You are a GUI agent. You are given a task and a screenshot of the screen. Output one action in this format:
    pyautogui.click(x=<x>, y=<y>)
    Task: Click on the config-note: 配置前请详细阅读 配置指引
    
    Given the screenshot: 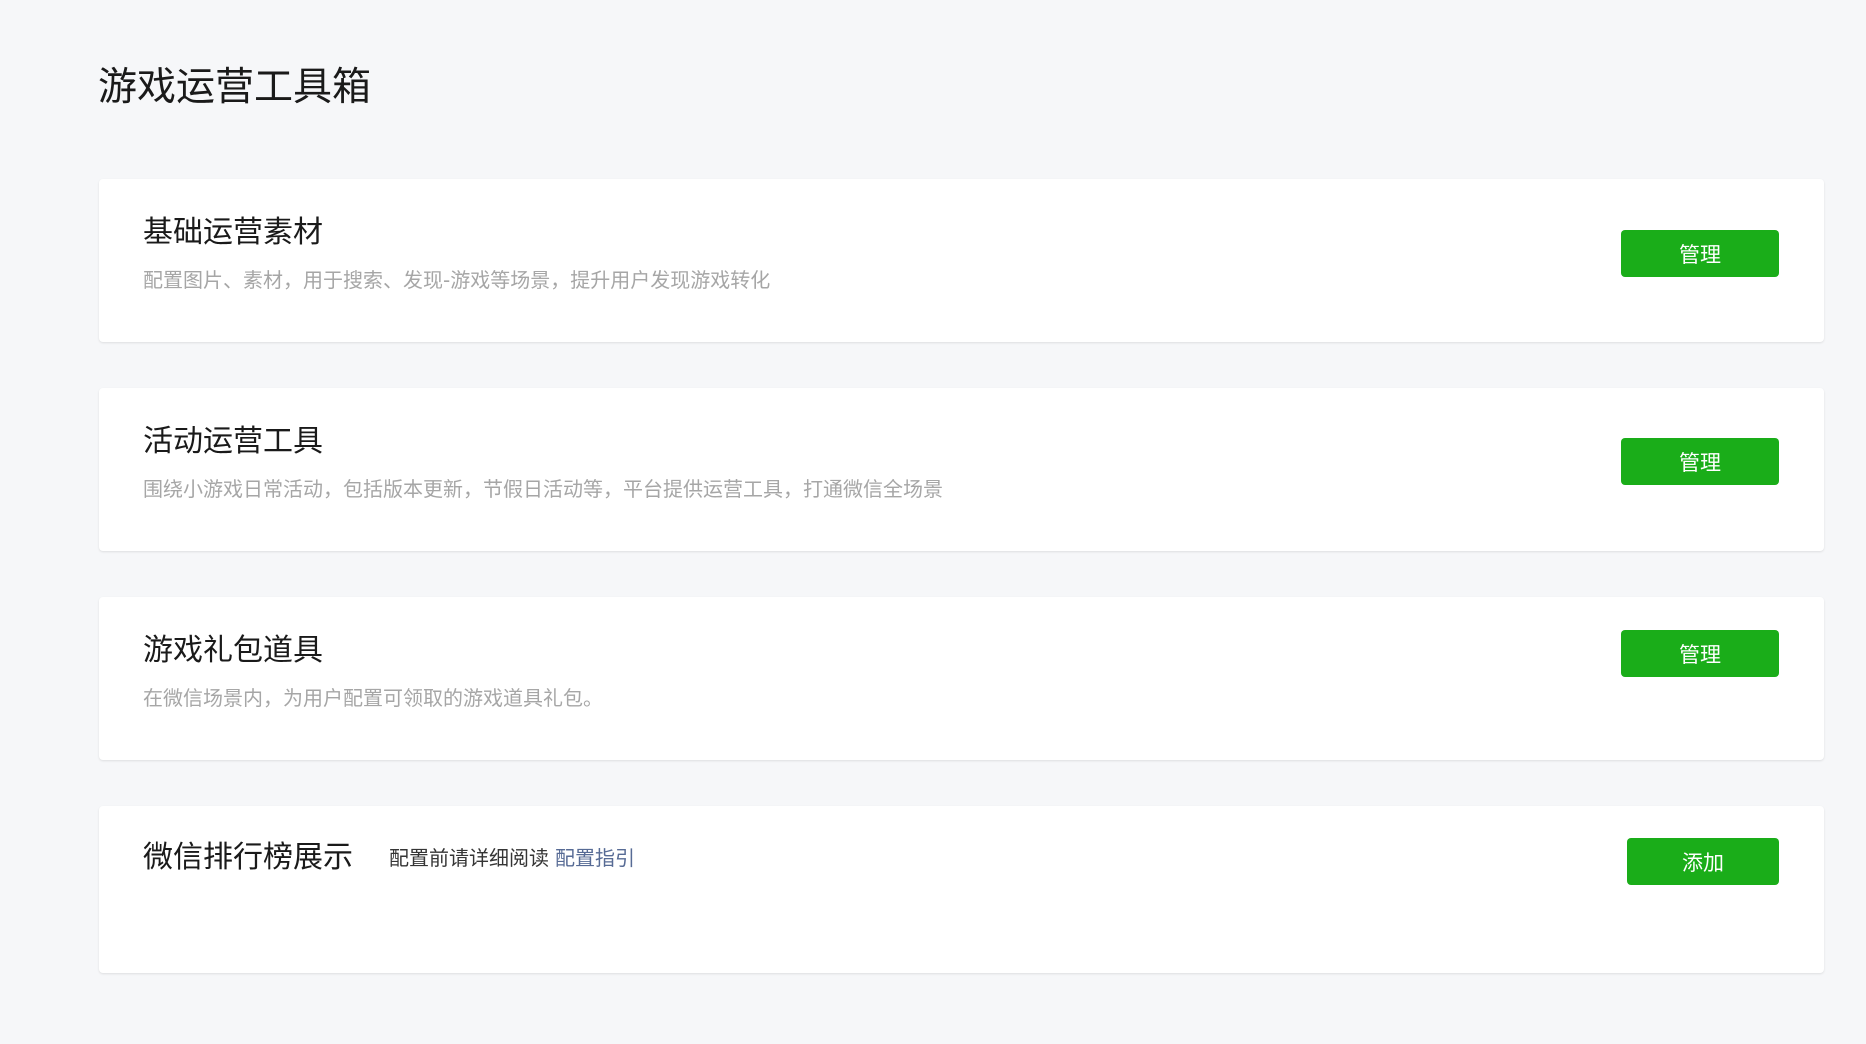 What is the action you would take?
    pyautogui.click(x=512, y=858)
    